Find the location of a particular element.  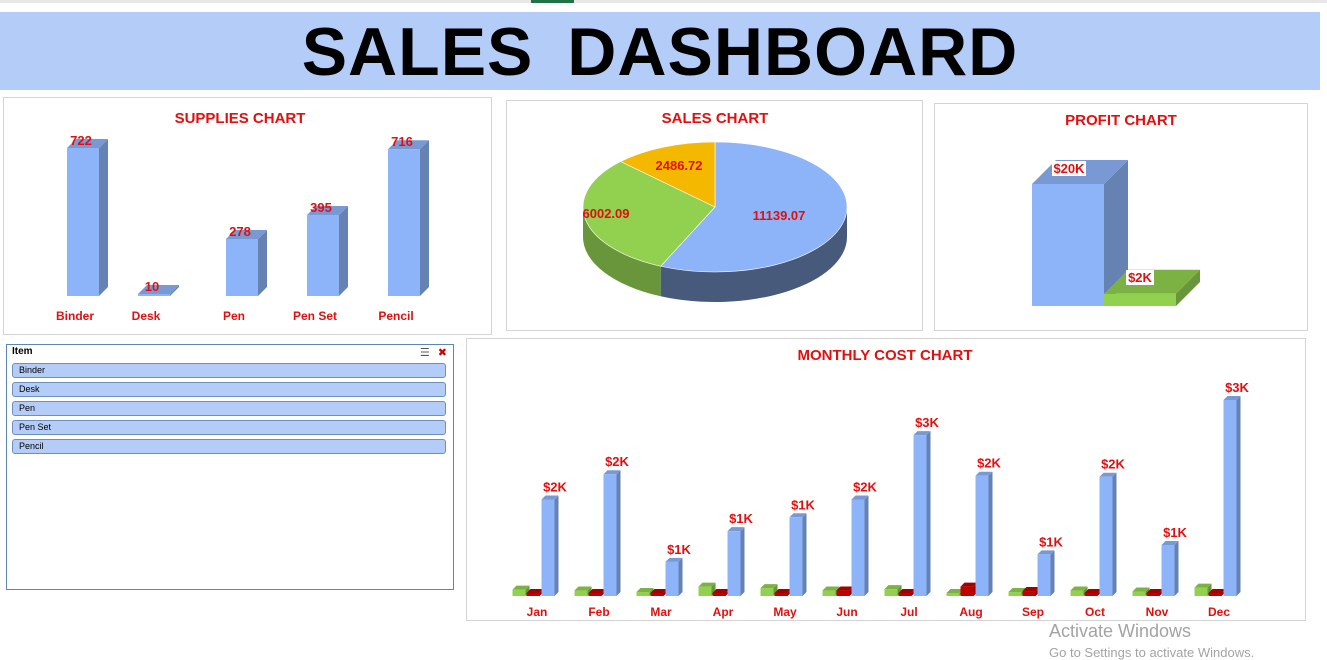

monthly-bar-dec-s1-front is located at coordinates (1215, 594).